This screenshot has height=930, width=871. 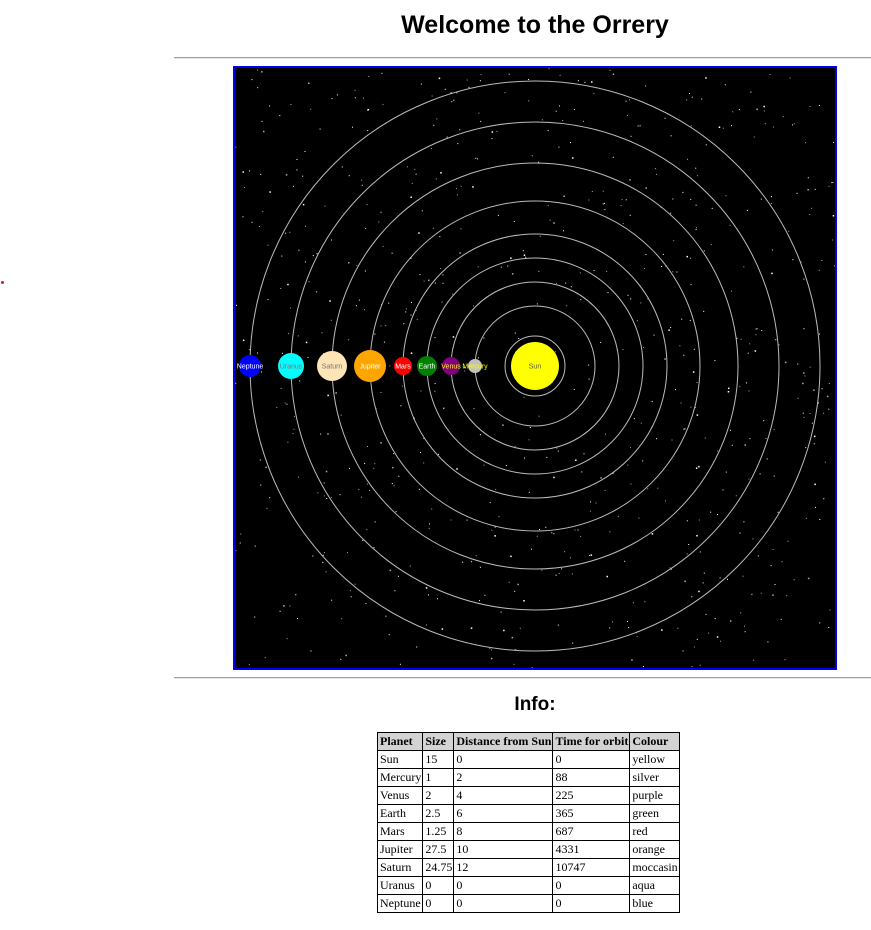 I want to click on table-cell: Sun, so click(x=400, y=759).